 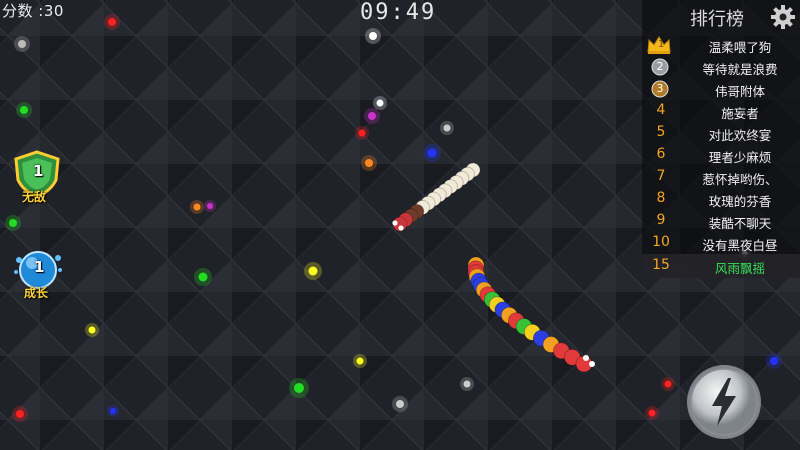 I want to click on leaderboard-header: 排行榜, so click(x=721, y=17).